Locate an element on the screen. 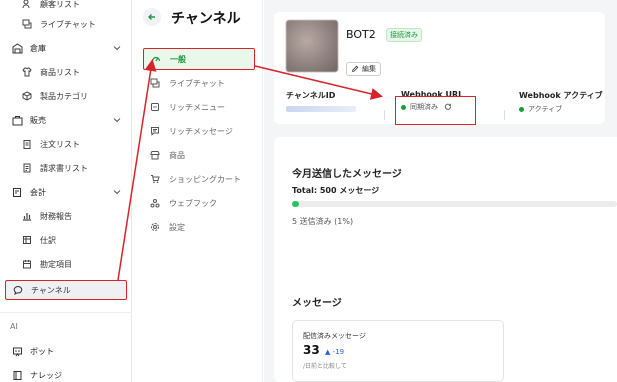  sidebar-item-sales: 販売 is located at coordinates (66, 120).